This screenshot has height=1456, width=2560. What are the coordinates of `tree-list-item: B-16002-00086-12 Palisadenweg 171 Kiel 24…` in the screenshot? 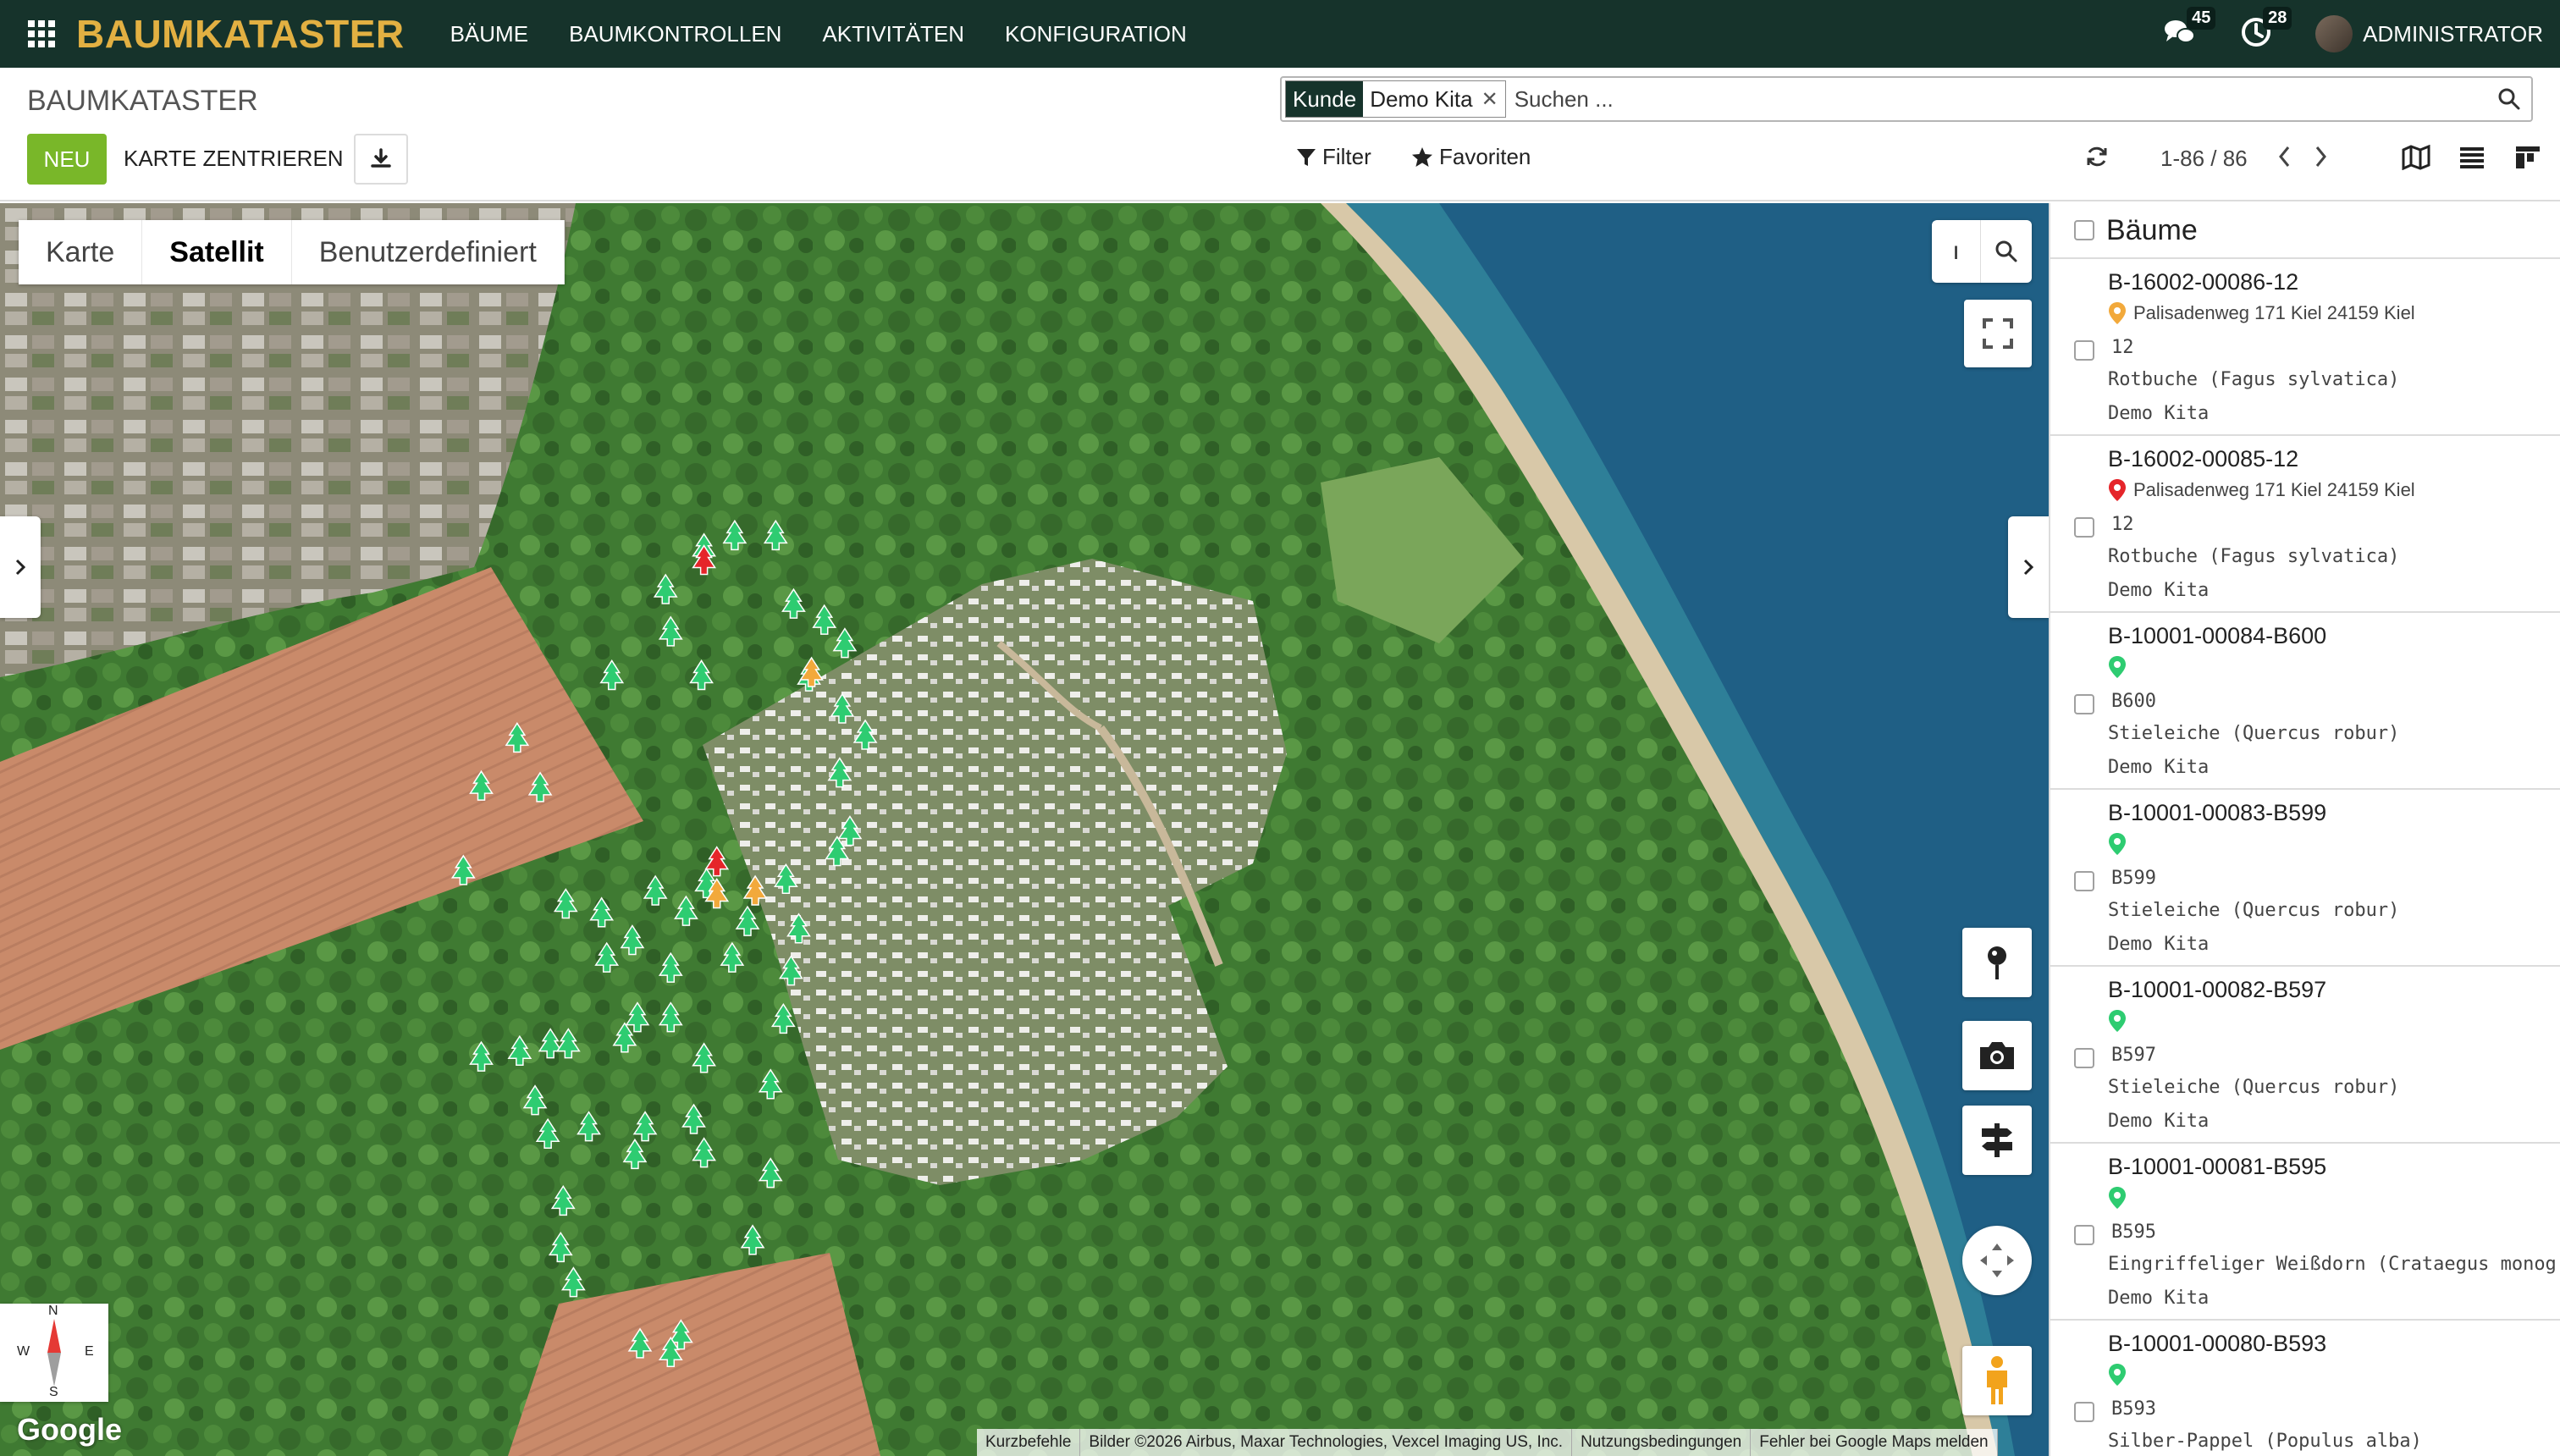 It's located at (2305, 347).